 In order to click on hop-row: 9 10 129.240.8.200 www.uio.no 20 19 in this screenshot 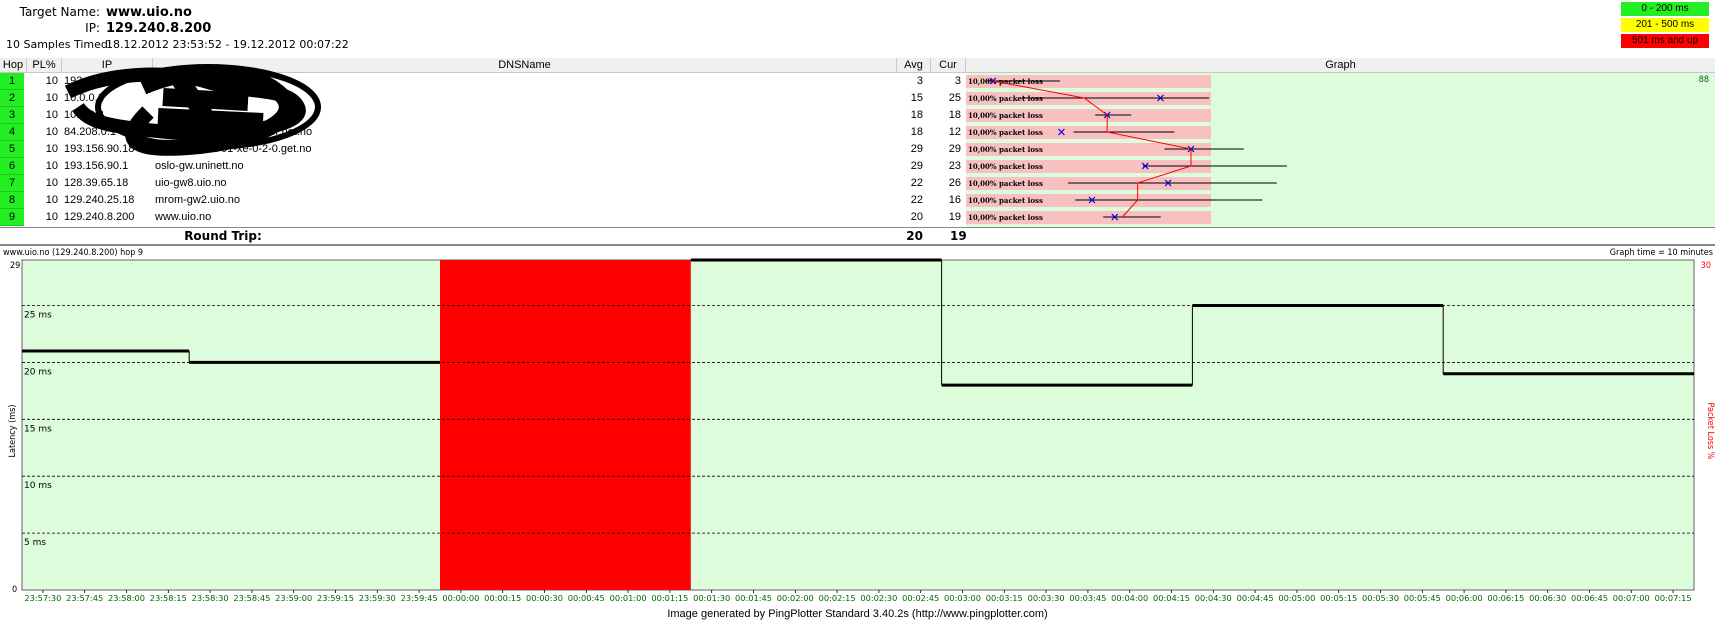, I will do `click(857, 217)`.